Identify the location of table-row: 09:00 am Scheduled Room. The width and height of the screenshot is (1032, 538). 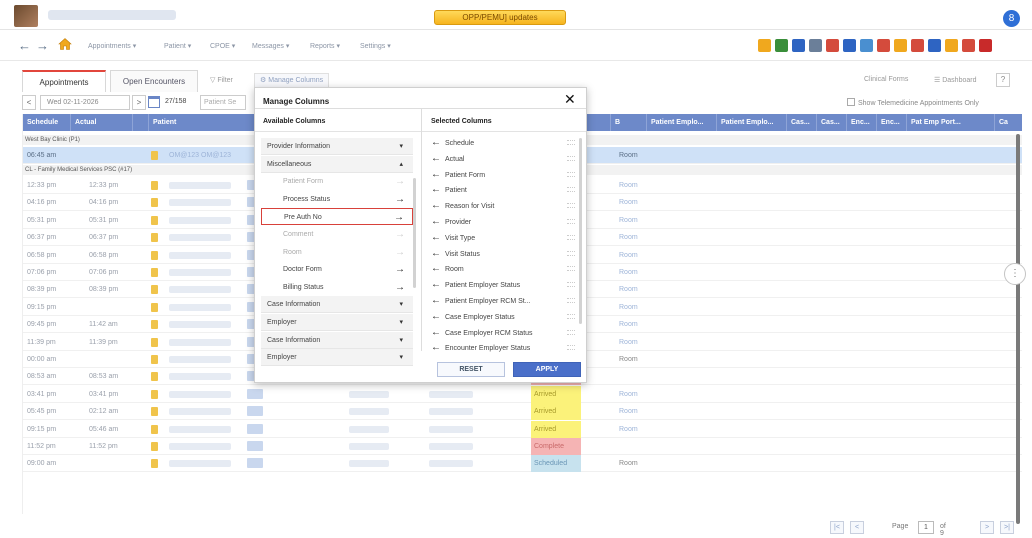
(522, 464).